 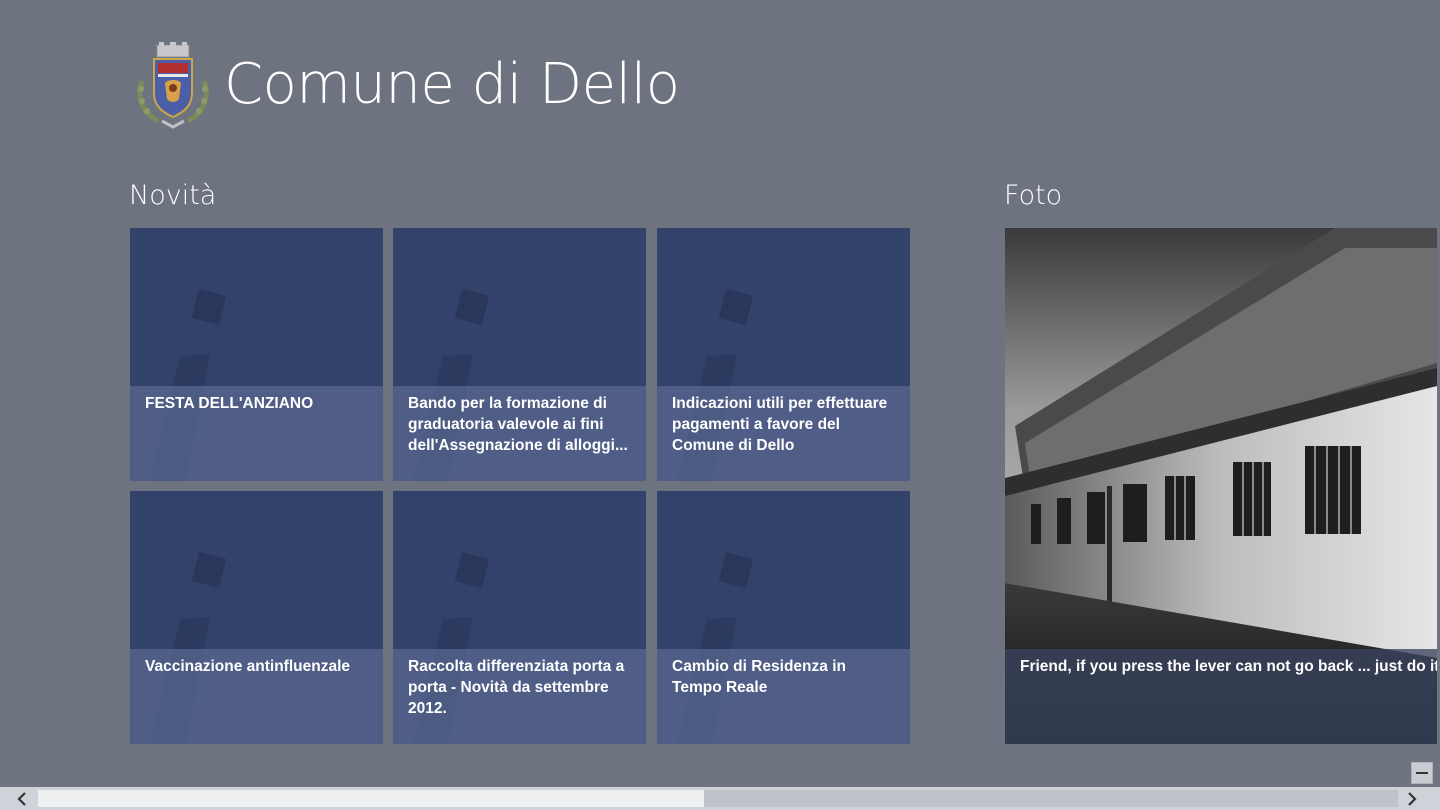 What do you see at coordinates (256, 433) in the screenshot?
I see `news-tile-title: FESTA DELL'ANZIANO` at bounding box center [256, 433].